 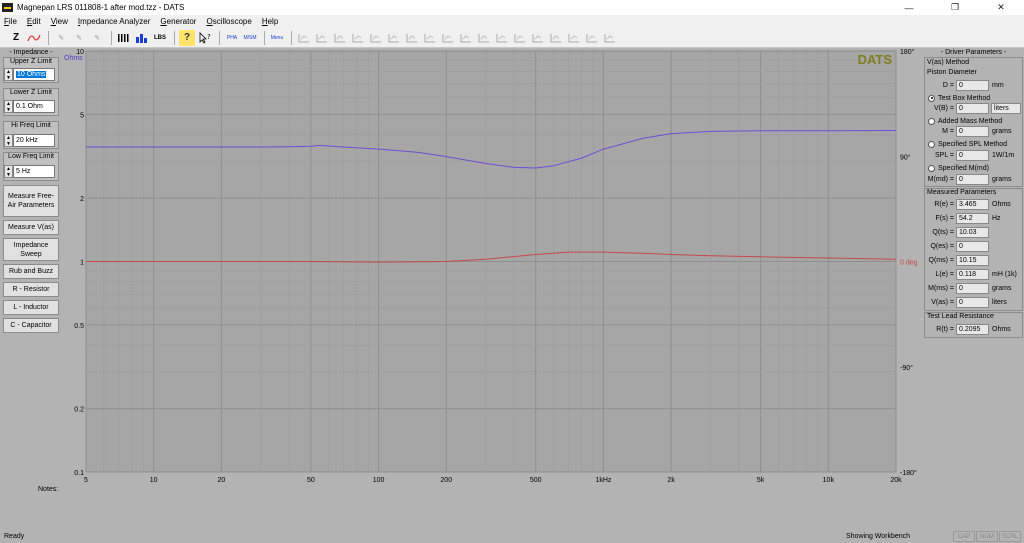 What do you see at coordinates (29, 21) in the screenshot?
I see `menu-mnemonic: E` at bounding box center [29, 21].